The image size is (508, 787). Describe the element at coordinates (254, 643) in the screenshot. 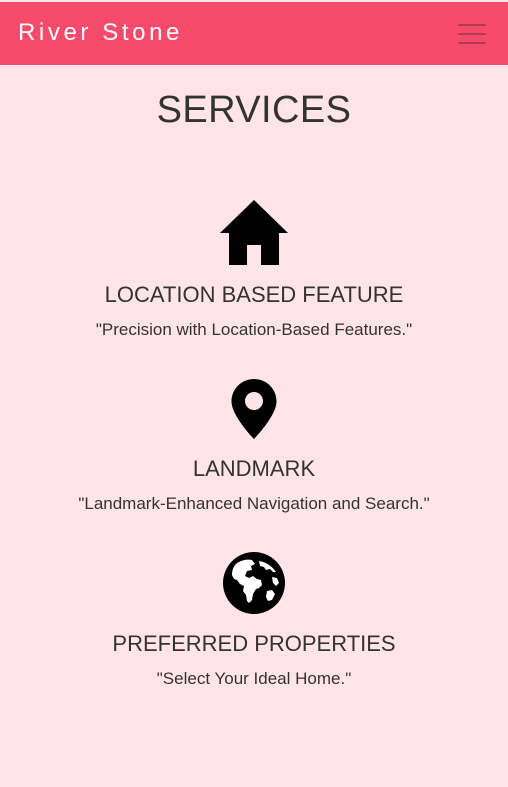

I see `service-title: PREFERRED PROPERTIES` at that location.